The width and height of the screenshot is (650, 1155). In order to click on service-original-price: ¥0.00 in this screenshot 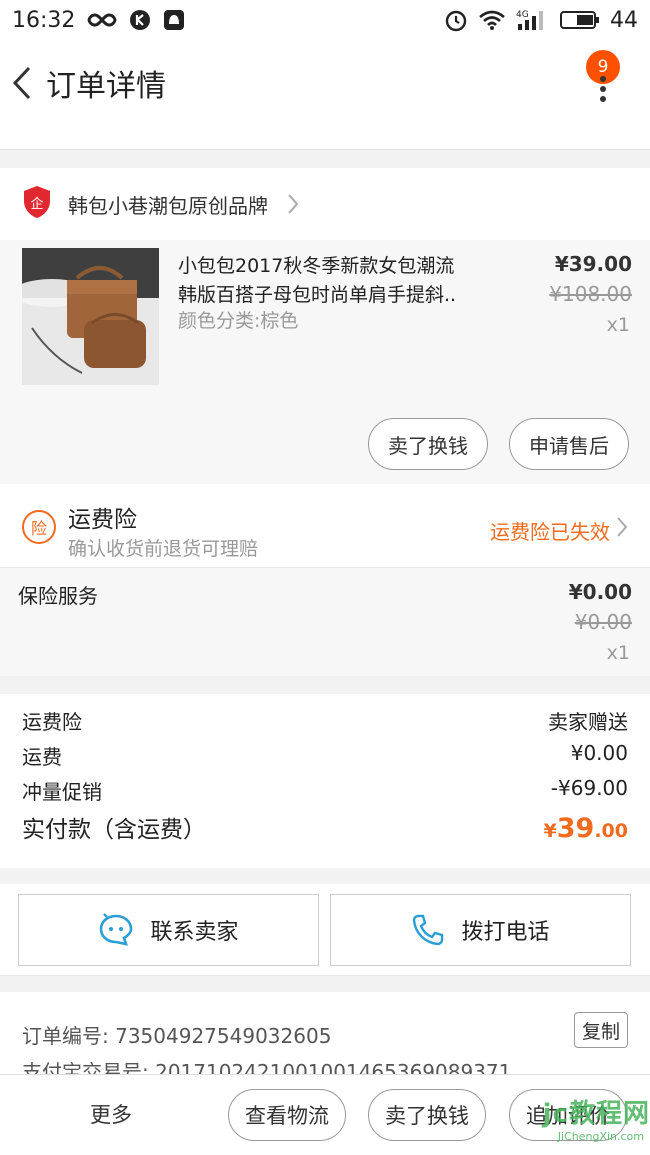, I will do `click(603, 622)`.